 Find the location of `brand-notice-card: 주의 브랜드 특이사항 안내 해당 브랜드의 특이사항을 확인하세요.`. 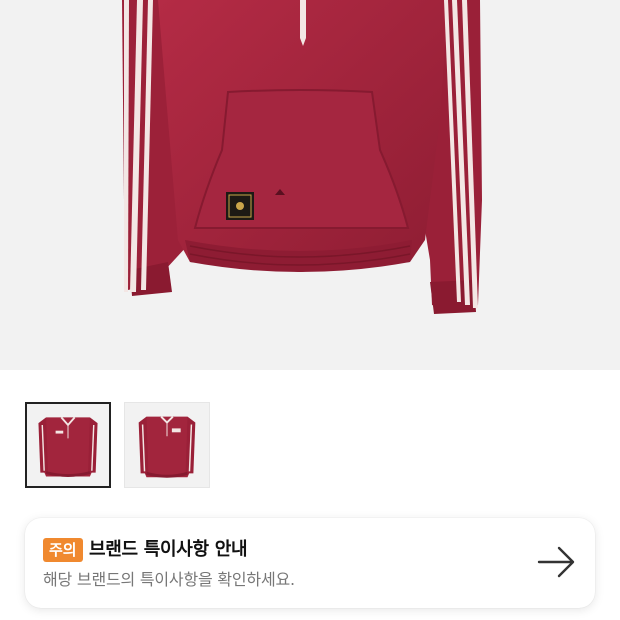

brand-notice-card: 주의 브랜드 특이사항 안내 해당 브랜드의 특이사항을 확인하세요. is located at coordinates (310, 563).